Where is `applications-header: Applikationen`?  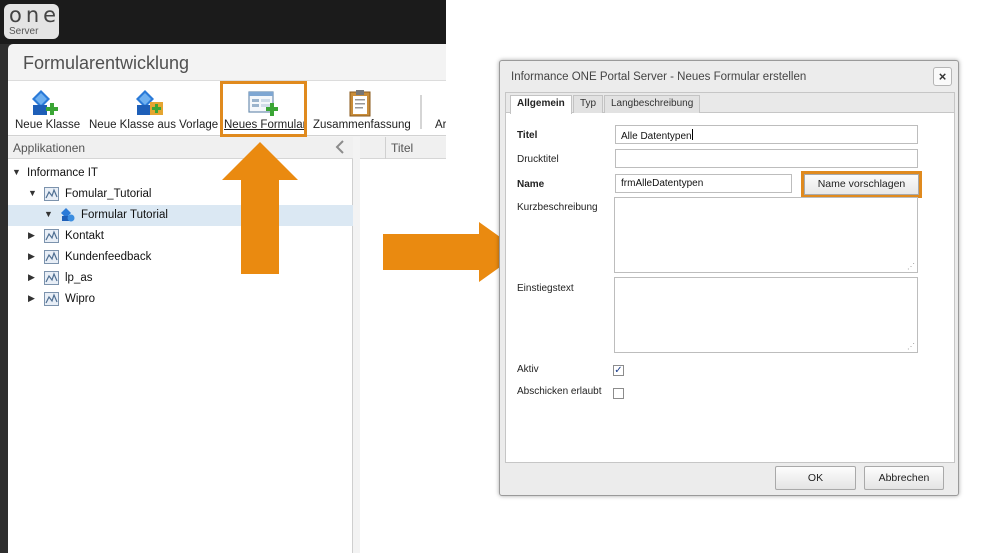
applications-header: Applikationen is located at coordinates (180, 148).